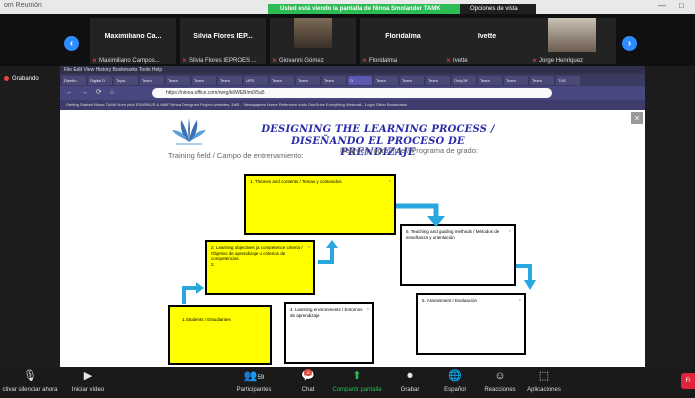  What do you see at coordinates (254, 376) in the screenshot?
I see `participants-icon: 👥59` at bounding box center [254, 376].